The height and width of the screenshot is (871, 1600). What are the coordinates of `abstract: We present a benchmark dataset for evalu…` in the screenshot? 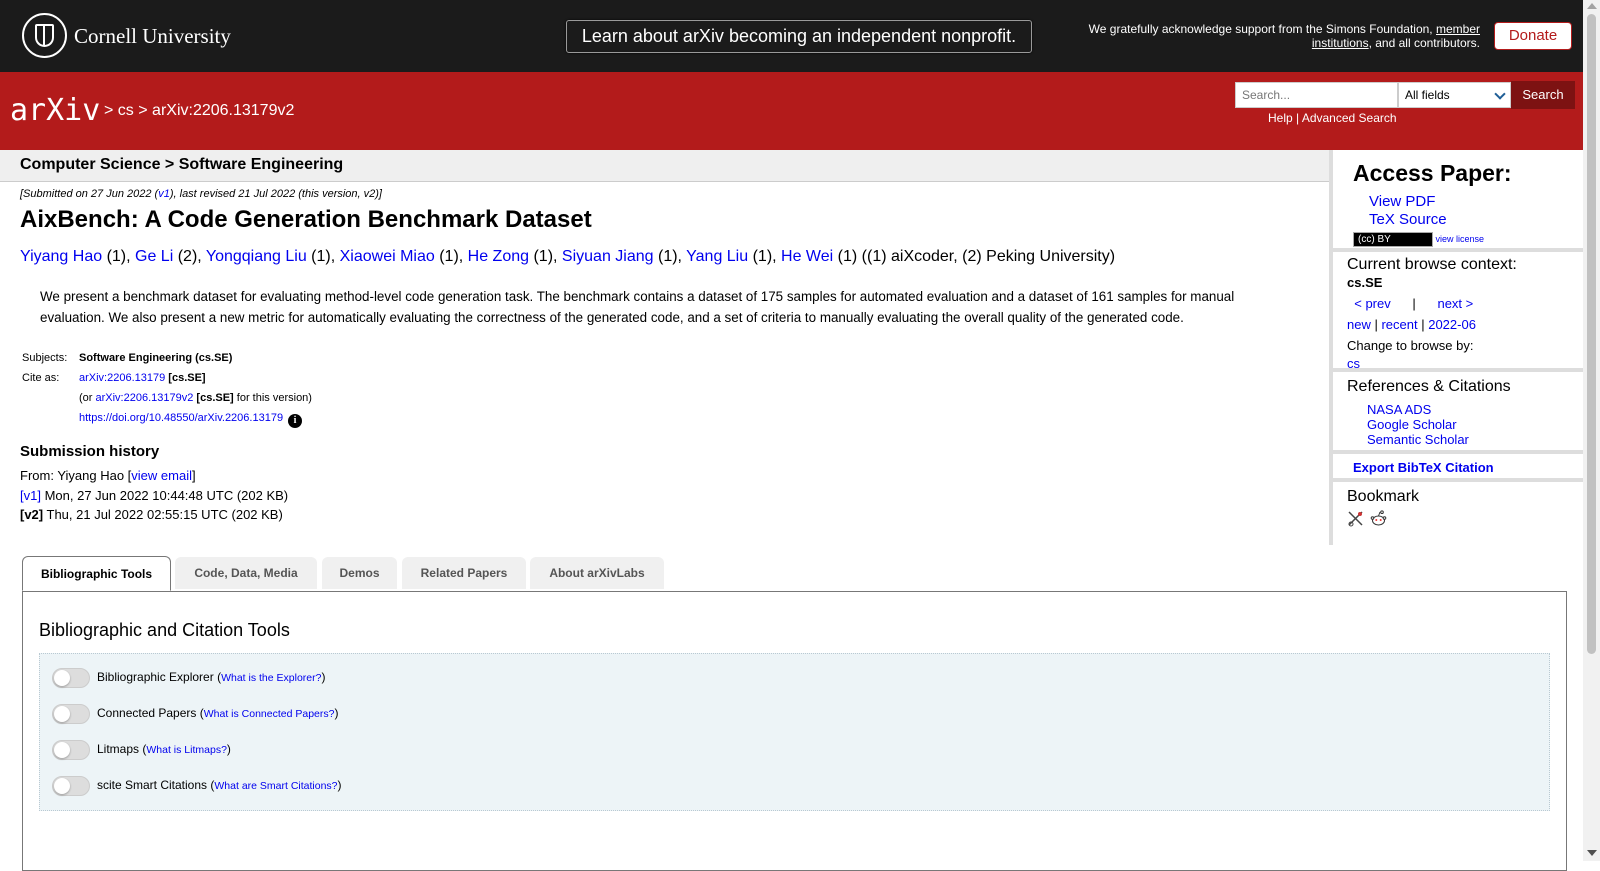 It's located at (637, 307).